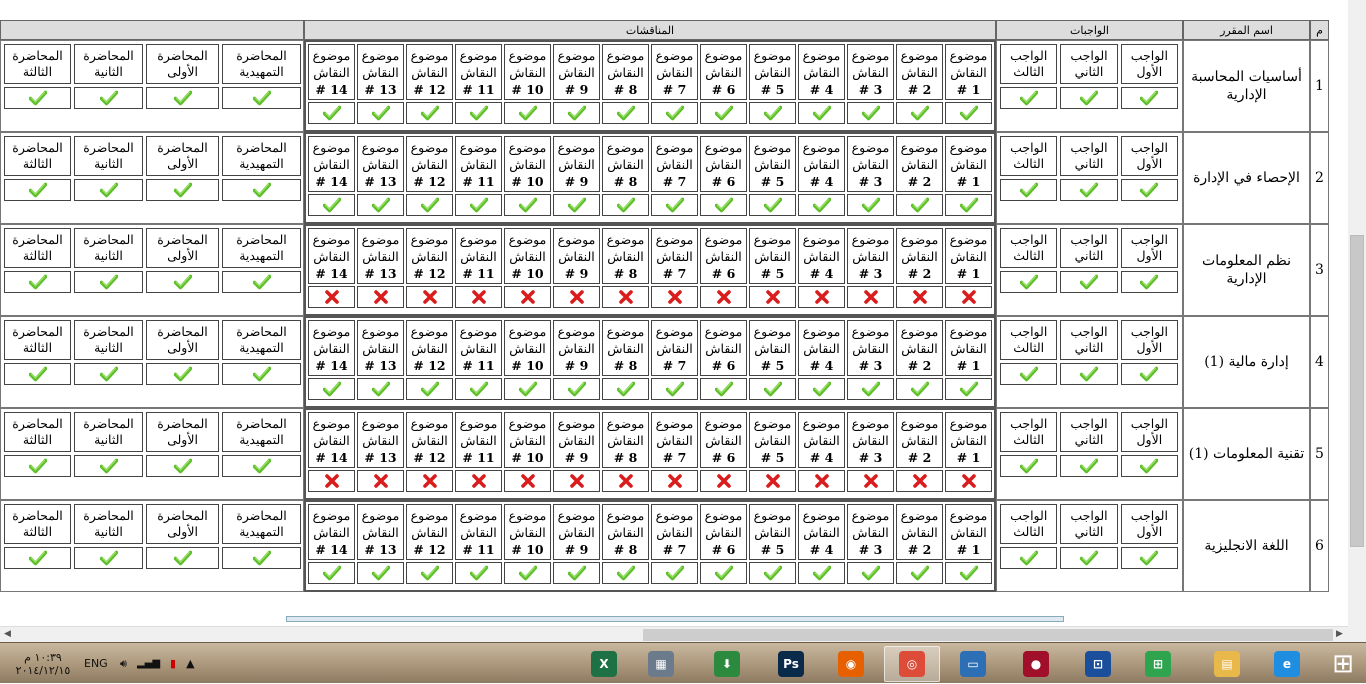 The height and width of the screenshot is (684, 1366). I want to click on firefox-taskbar-button: ◉, so click(851, 664).